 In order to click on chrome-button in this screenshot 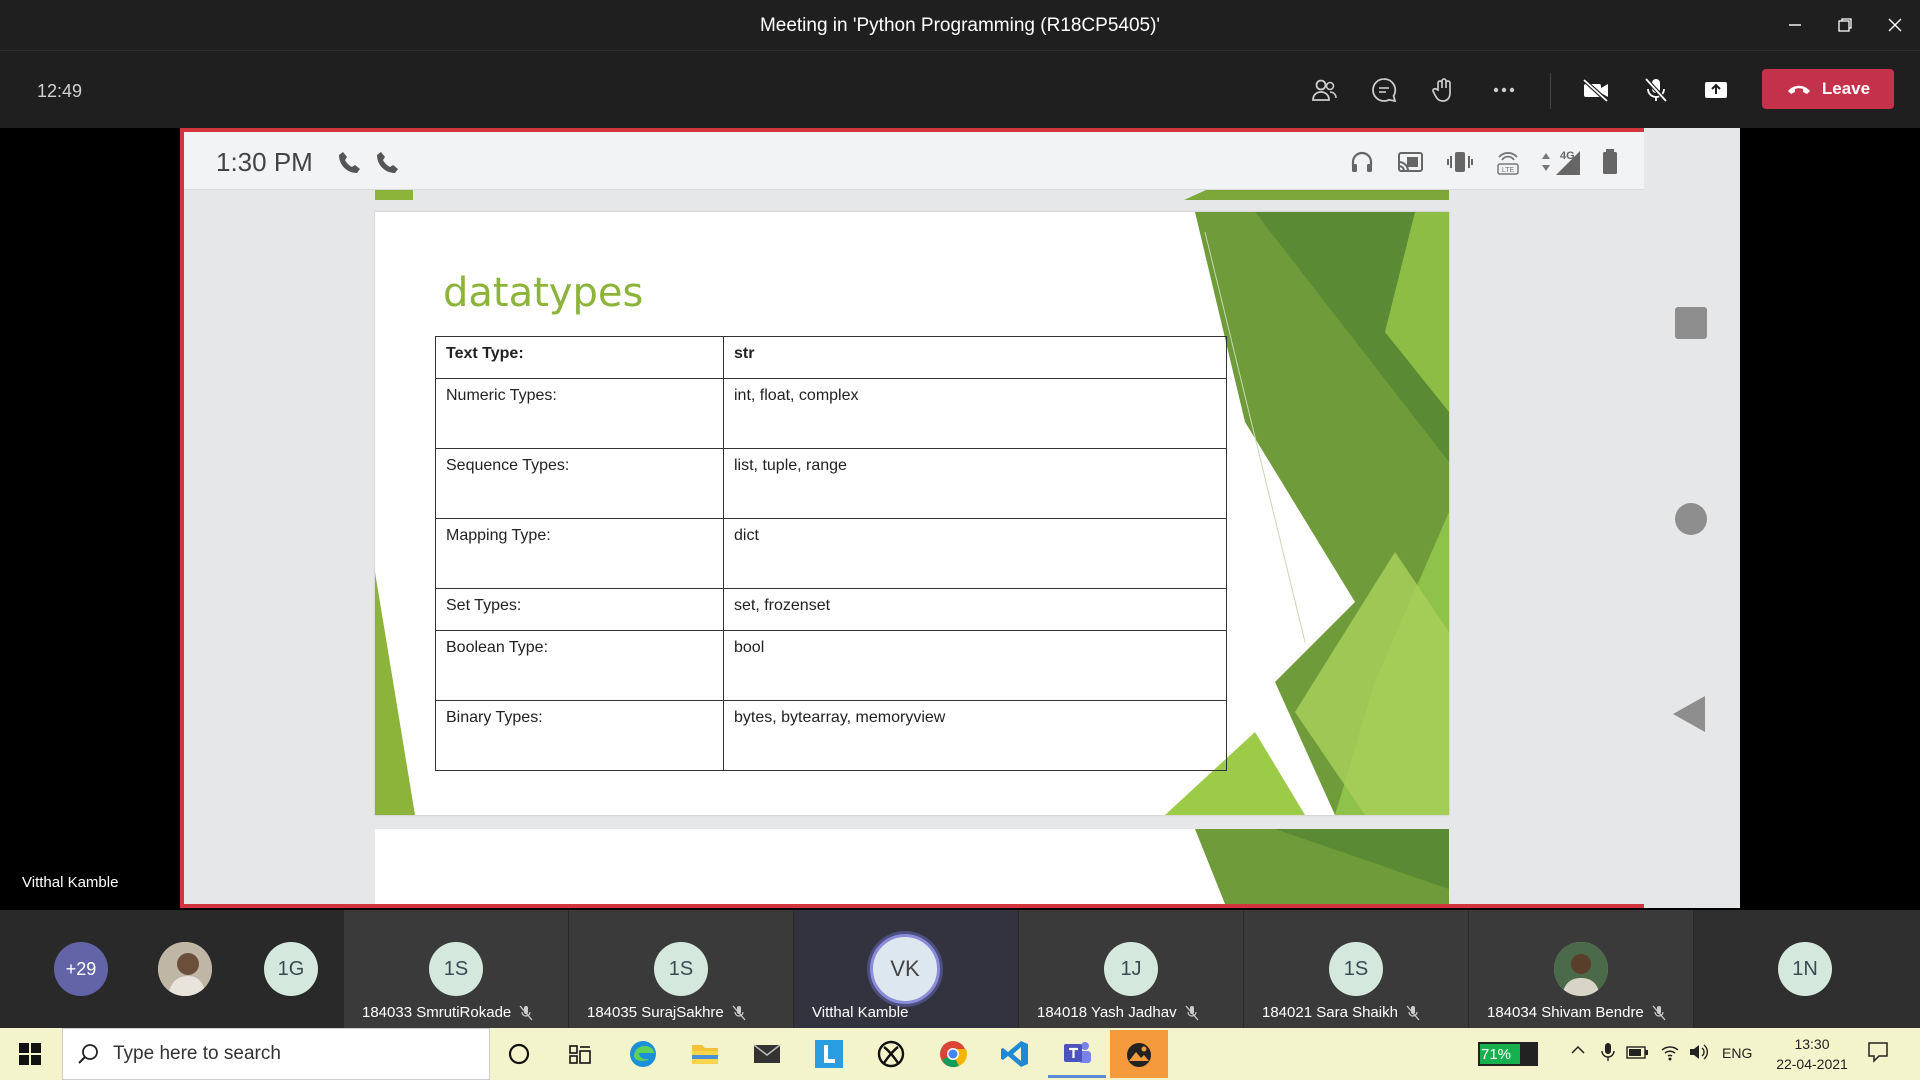, I will do `click(953, 1054)`.